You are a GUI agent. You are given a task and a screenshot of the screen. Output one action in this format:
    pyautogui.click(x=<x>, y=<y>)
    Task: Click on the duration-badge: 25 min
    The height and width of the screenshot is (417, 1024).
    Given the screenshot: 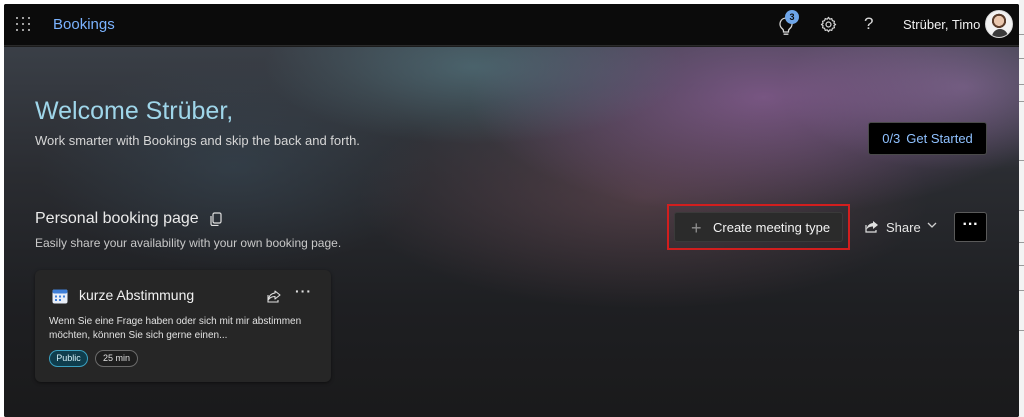 What is the action you would take?
    pyautogui.click(x=116, y=358)
    